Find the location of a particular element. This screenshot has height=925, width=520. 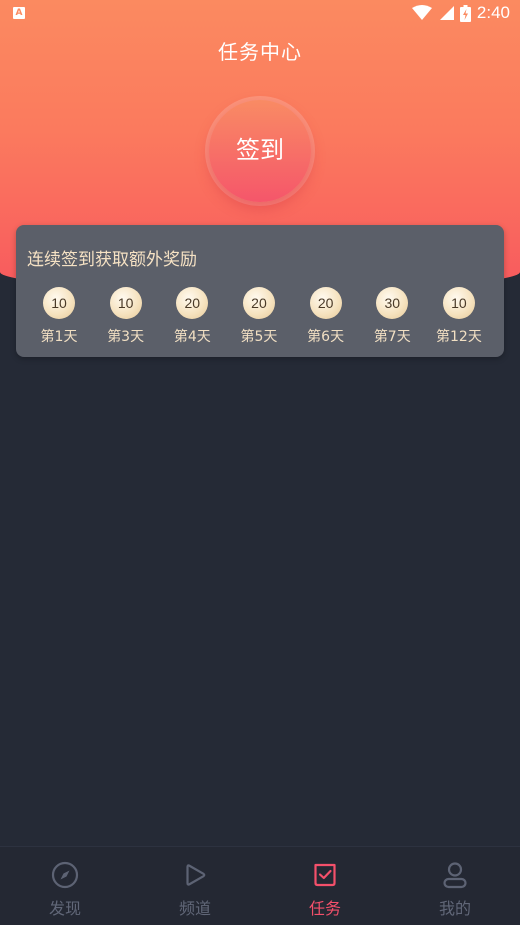

reward-day-label: 第12天 is located at coordinates (459, 337).